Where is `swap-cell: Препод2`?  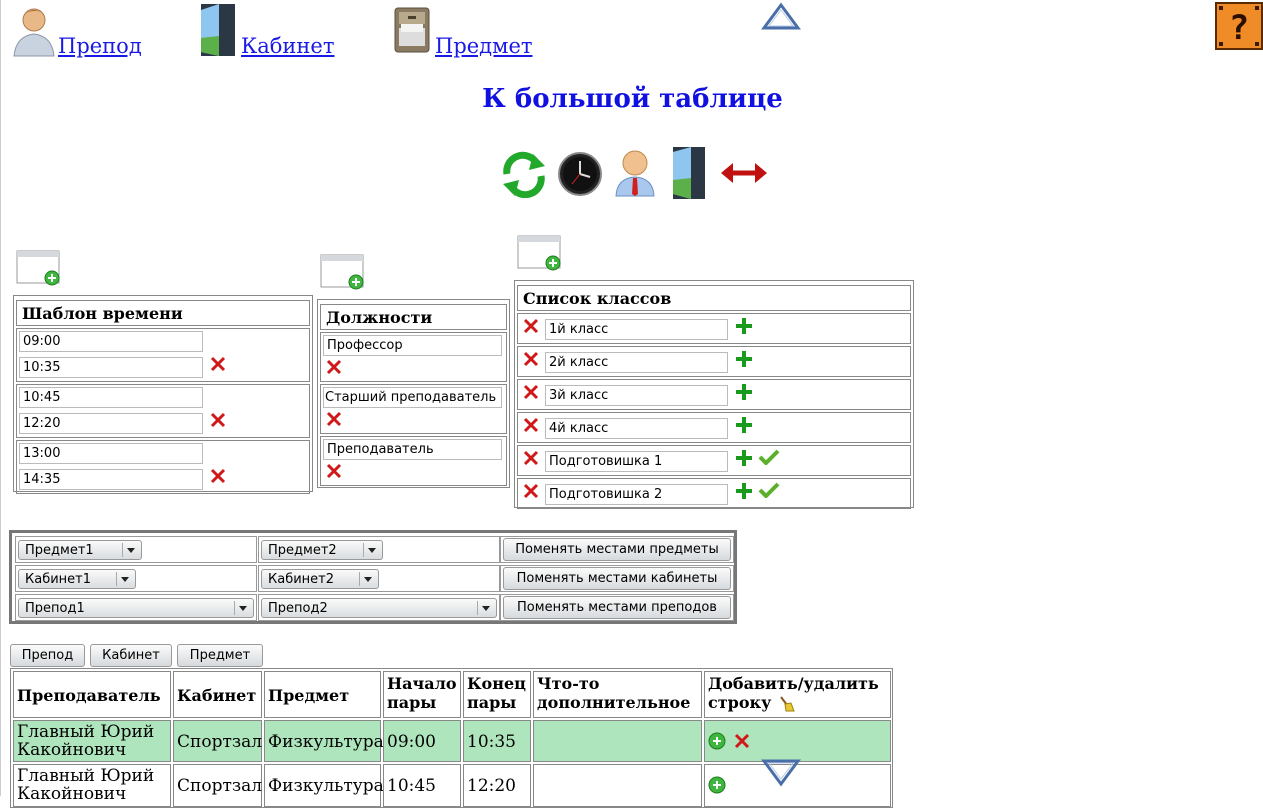
swap-cell: Препод2 is located at coordinates (379, 607).